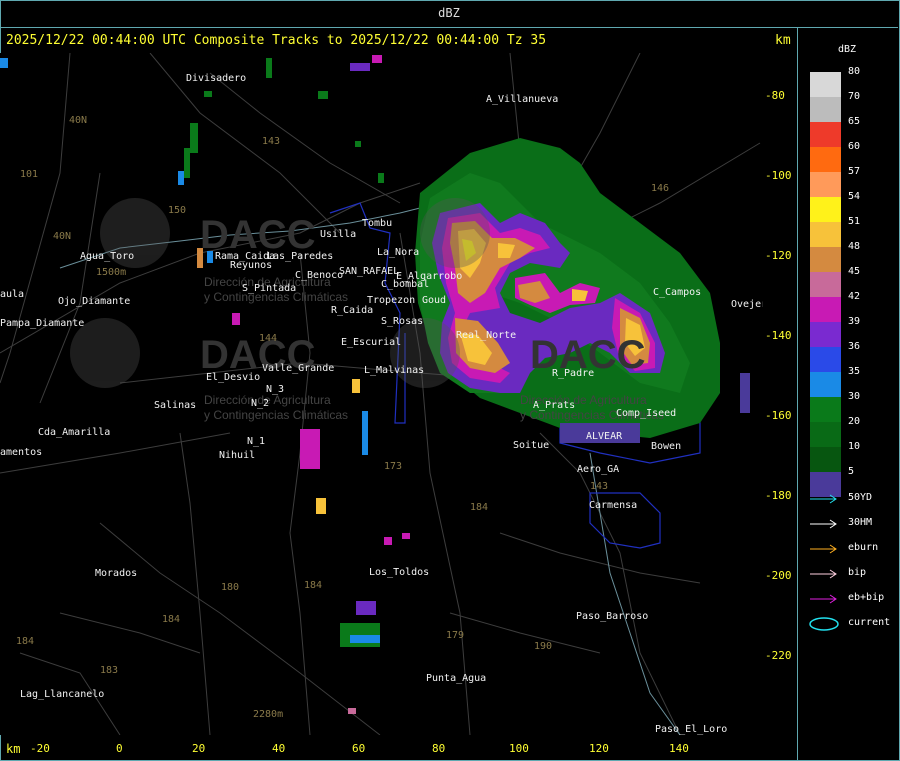 The width and height of the screenshot is (900, 761). Describe the element at coordinates (612, 616) in the screenshot. I see `place-label: Paso_Barroso` at that location.